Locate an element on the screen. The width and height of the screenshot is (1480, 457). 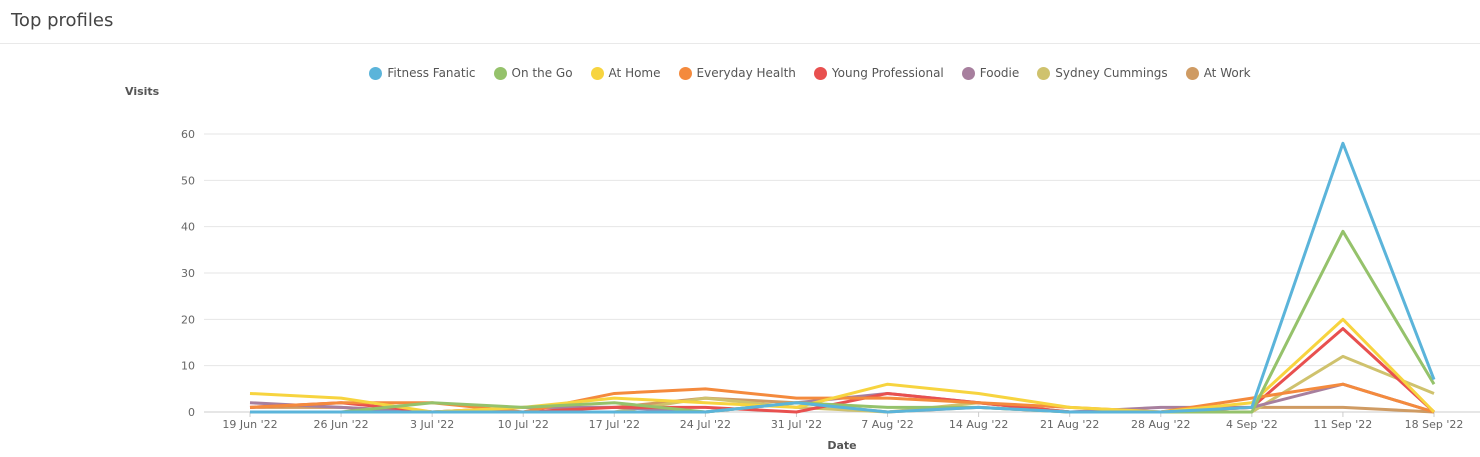
x-tick-label: 11 Sep '22 is located at coordinates (1343, 424).